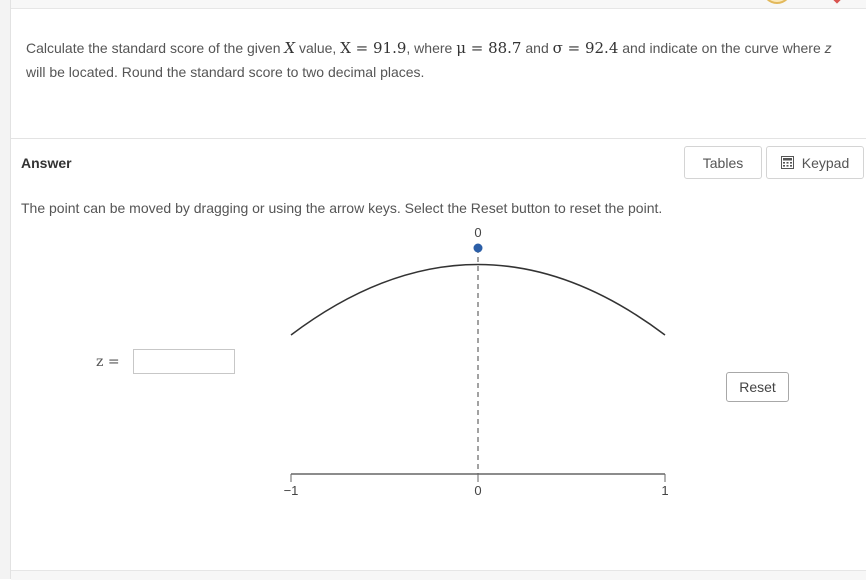 The image size is (866, 580). I want to click on tables-button: Tables, so click(723, 162).